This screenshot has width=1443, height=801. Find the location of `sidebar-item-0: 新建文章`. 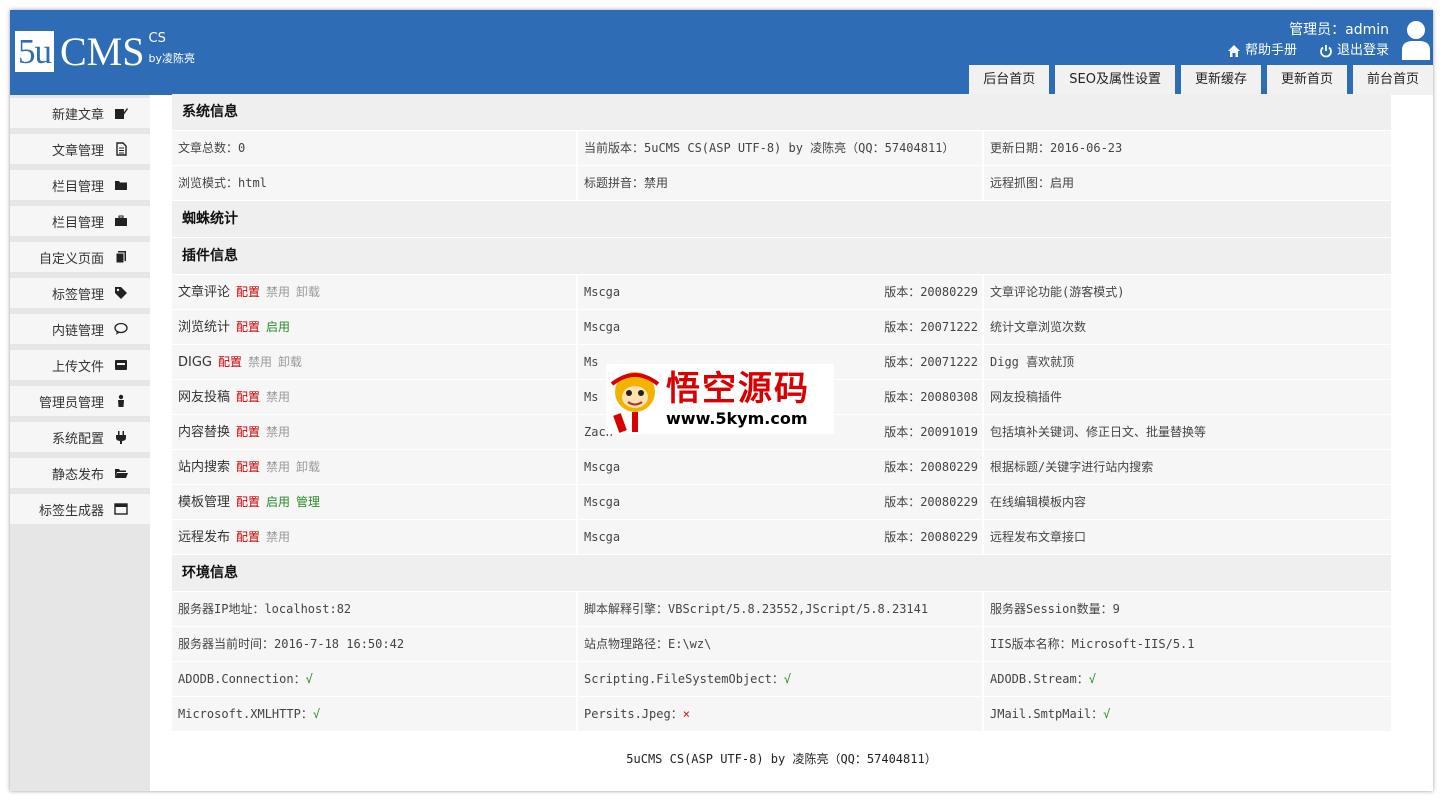

sidebar-item-0: 新建文章 is located at coordinates (80, 113).